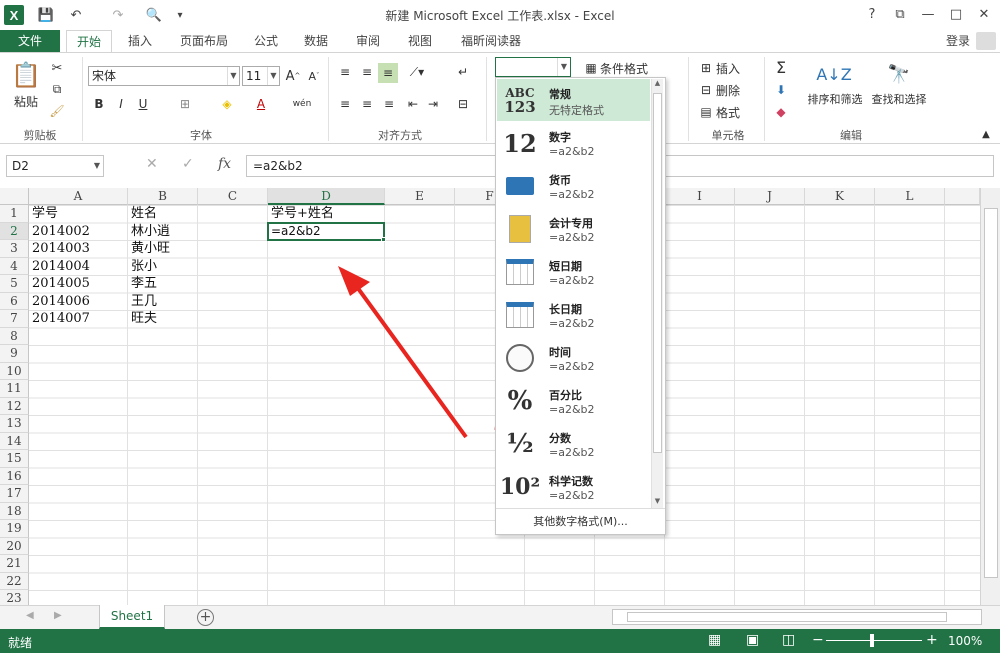 The width and height of the screenshot is (1000, 653). What do you see at coordinates (520, 487) in the screenshot?
I see `scientific-icon: 10²` at bounding box center [520, 487].